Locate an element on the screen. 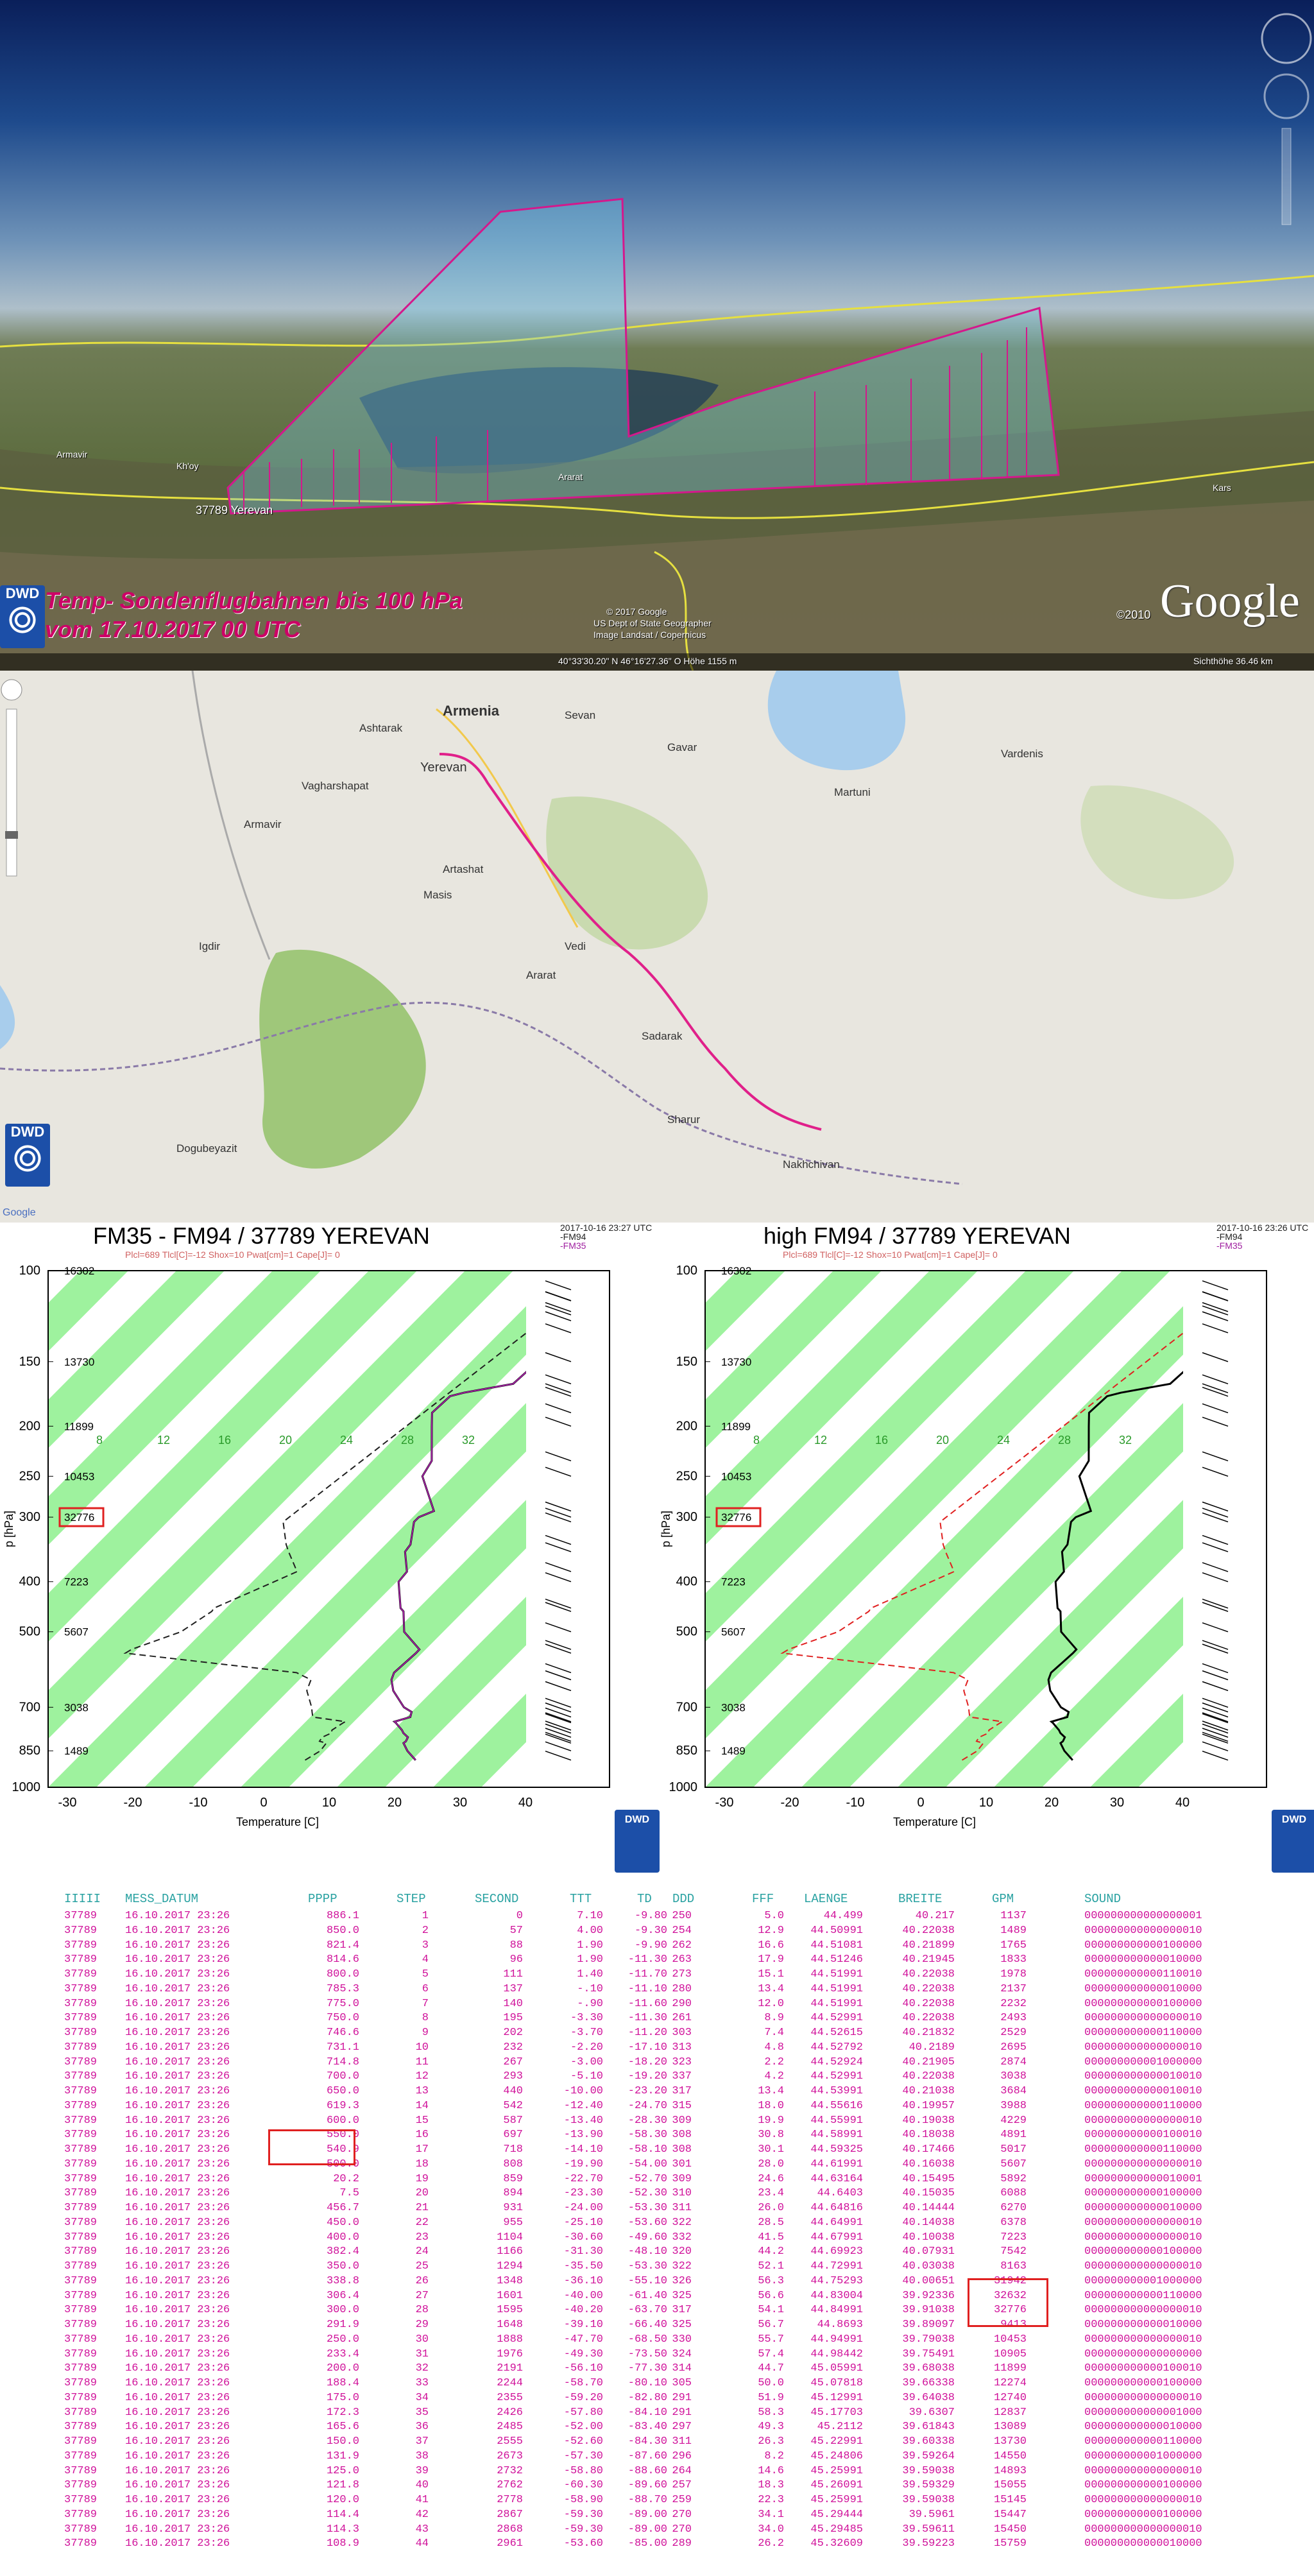 This screenshot has width=1314, height=2576. table-cell: 15450 is located at coordinates (1010, 2529).